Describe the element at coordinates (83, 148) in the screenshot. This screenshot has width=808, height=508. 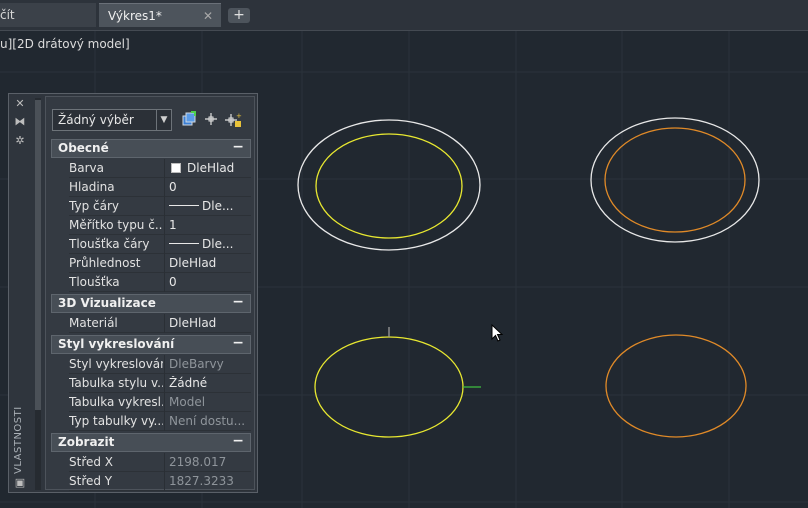
I see `section-title: Obecné` at that location.